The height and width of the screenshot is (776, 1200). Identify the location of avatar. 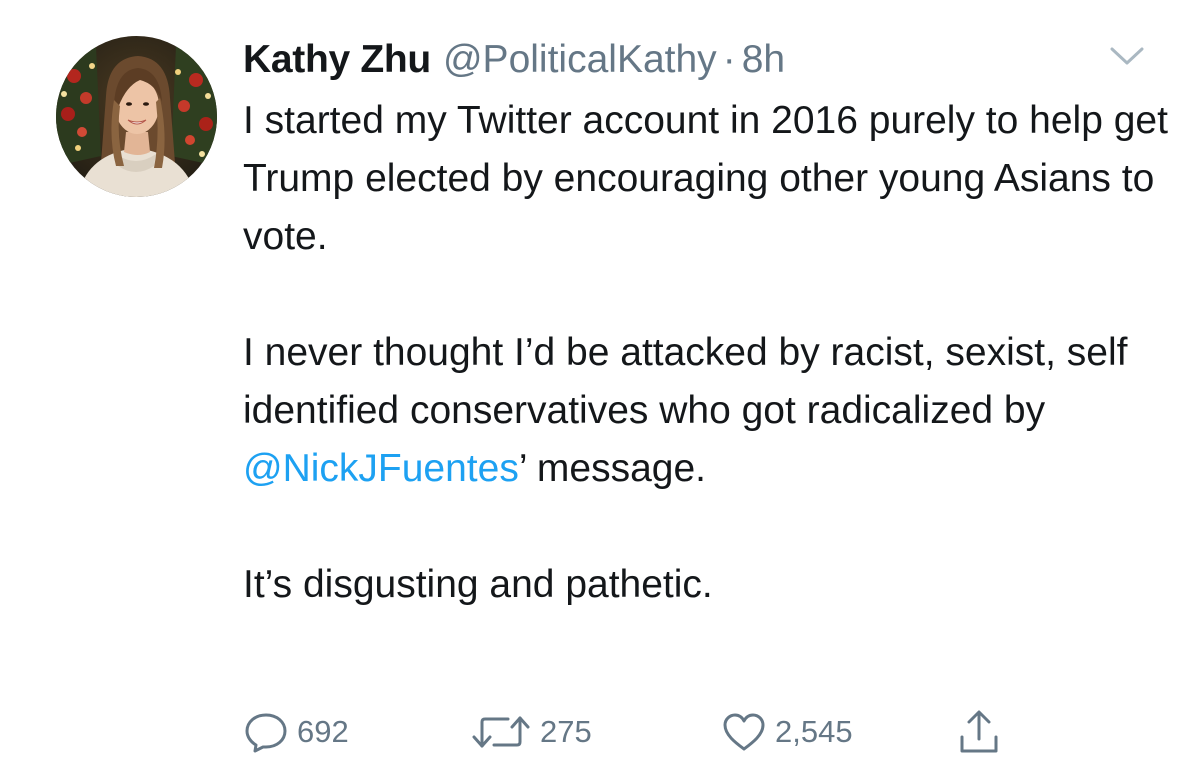
(136, 116).